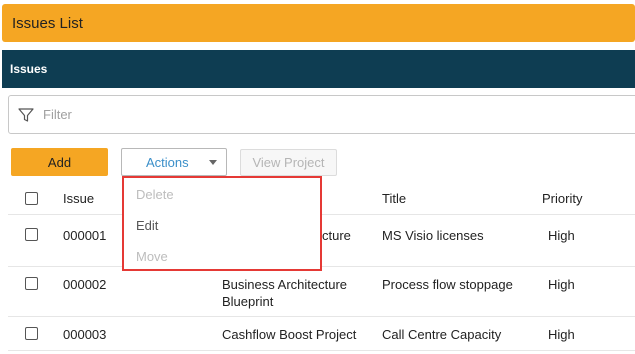  Describe the element at coordinates (147, 225) in the screenshot. I see `menu-item-edit: Edit` at that location.